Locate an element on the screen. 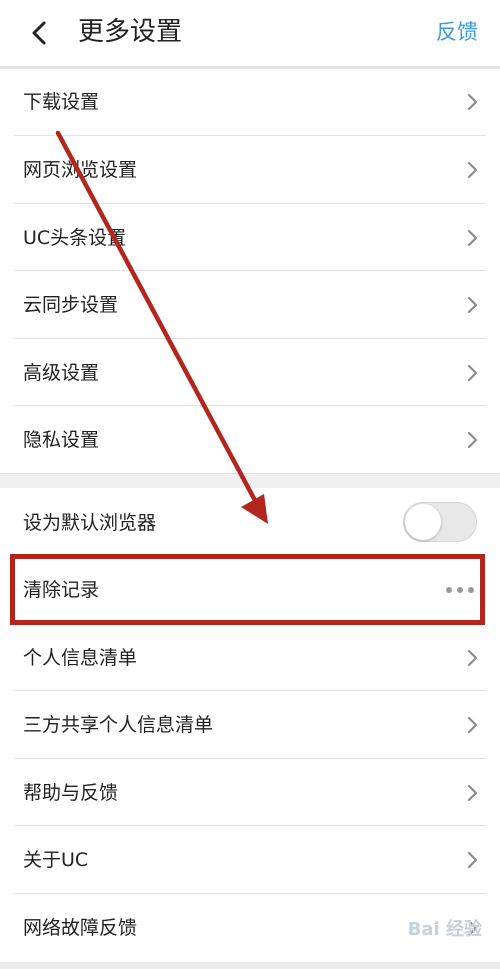 The image size is (500, 969). bottom-divider is located at coordinates (250, 965).